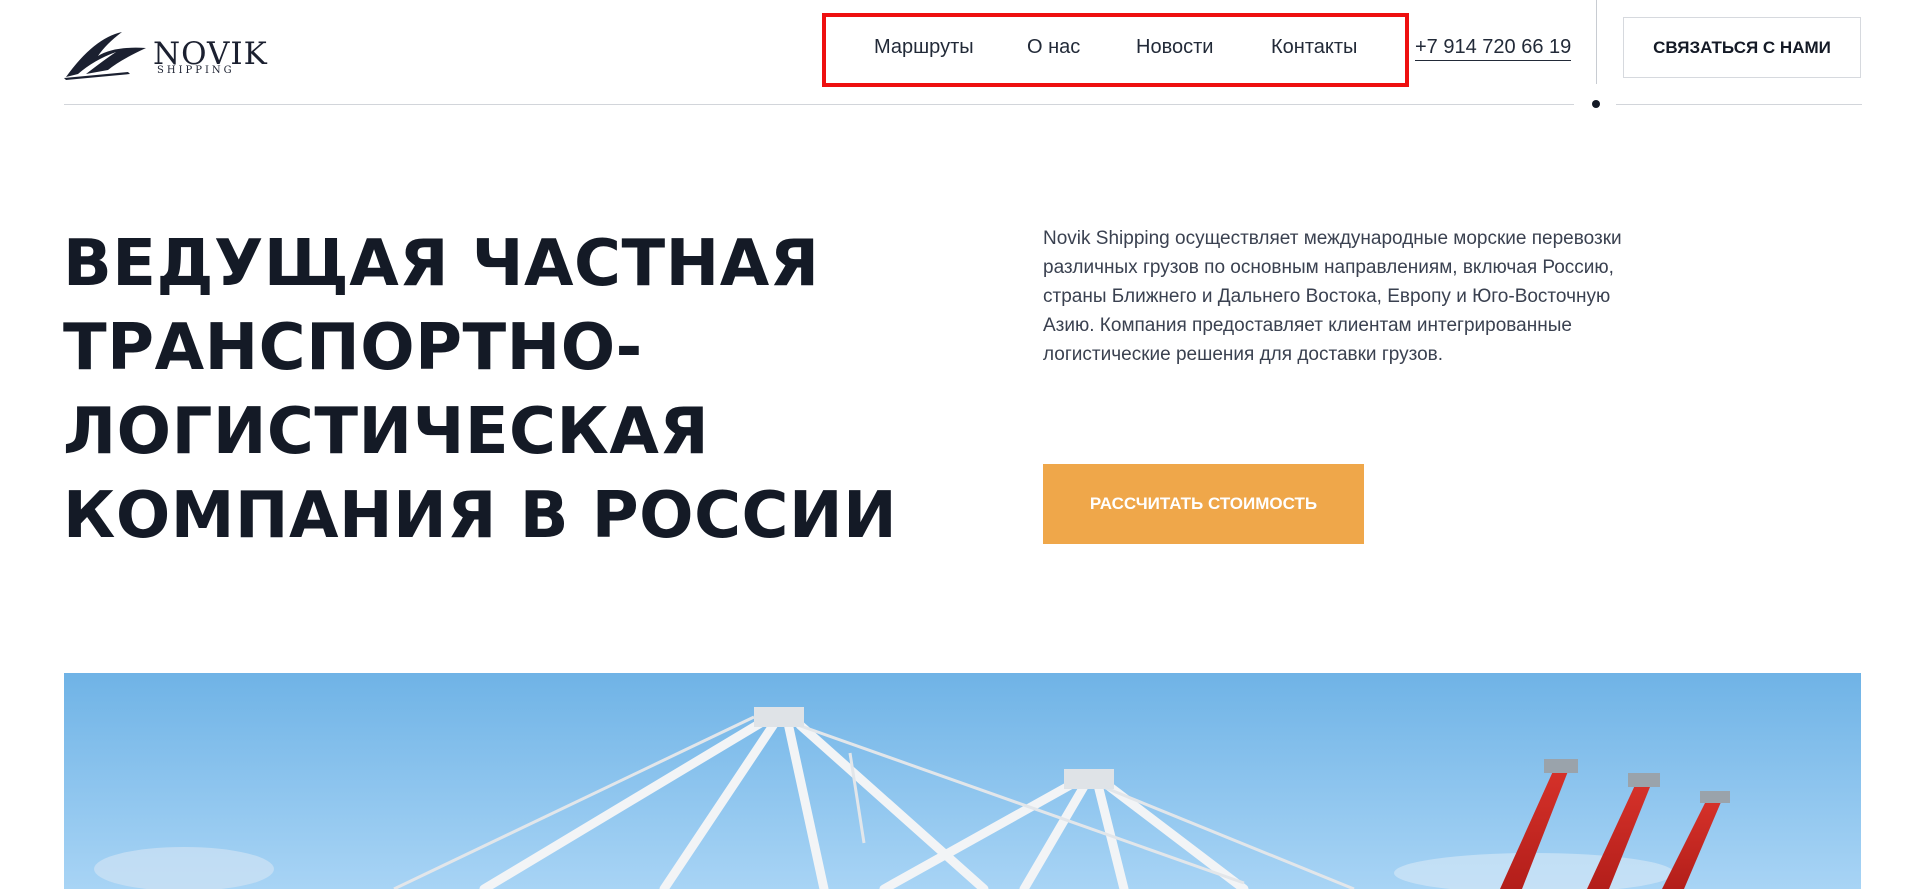 The height and width of the screenshot is (889, 1908). I want to click on logo-subtitle: SHIPPING, so click(196, 70).